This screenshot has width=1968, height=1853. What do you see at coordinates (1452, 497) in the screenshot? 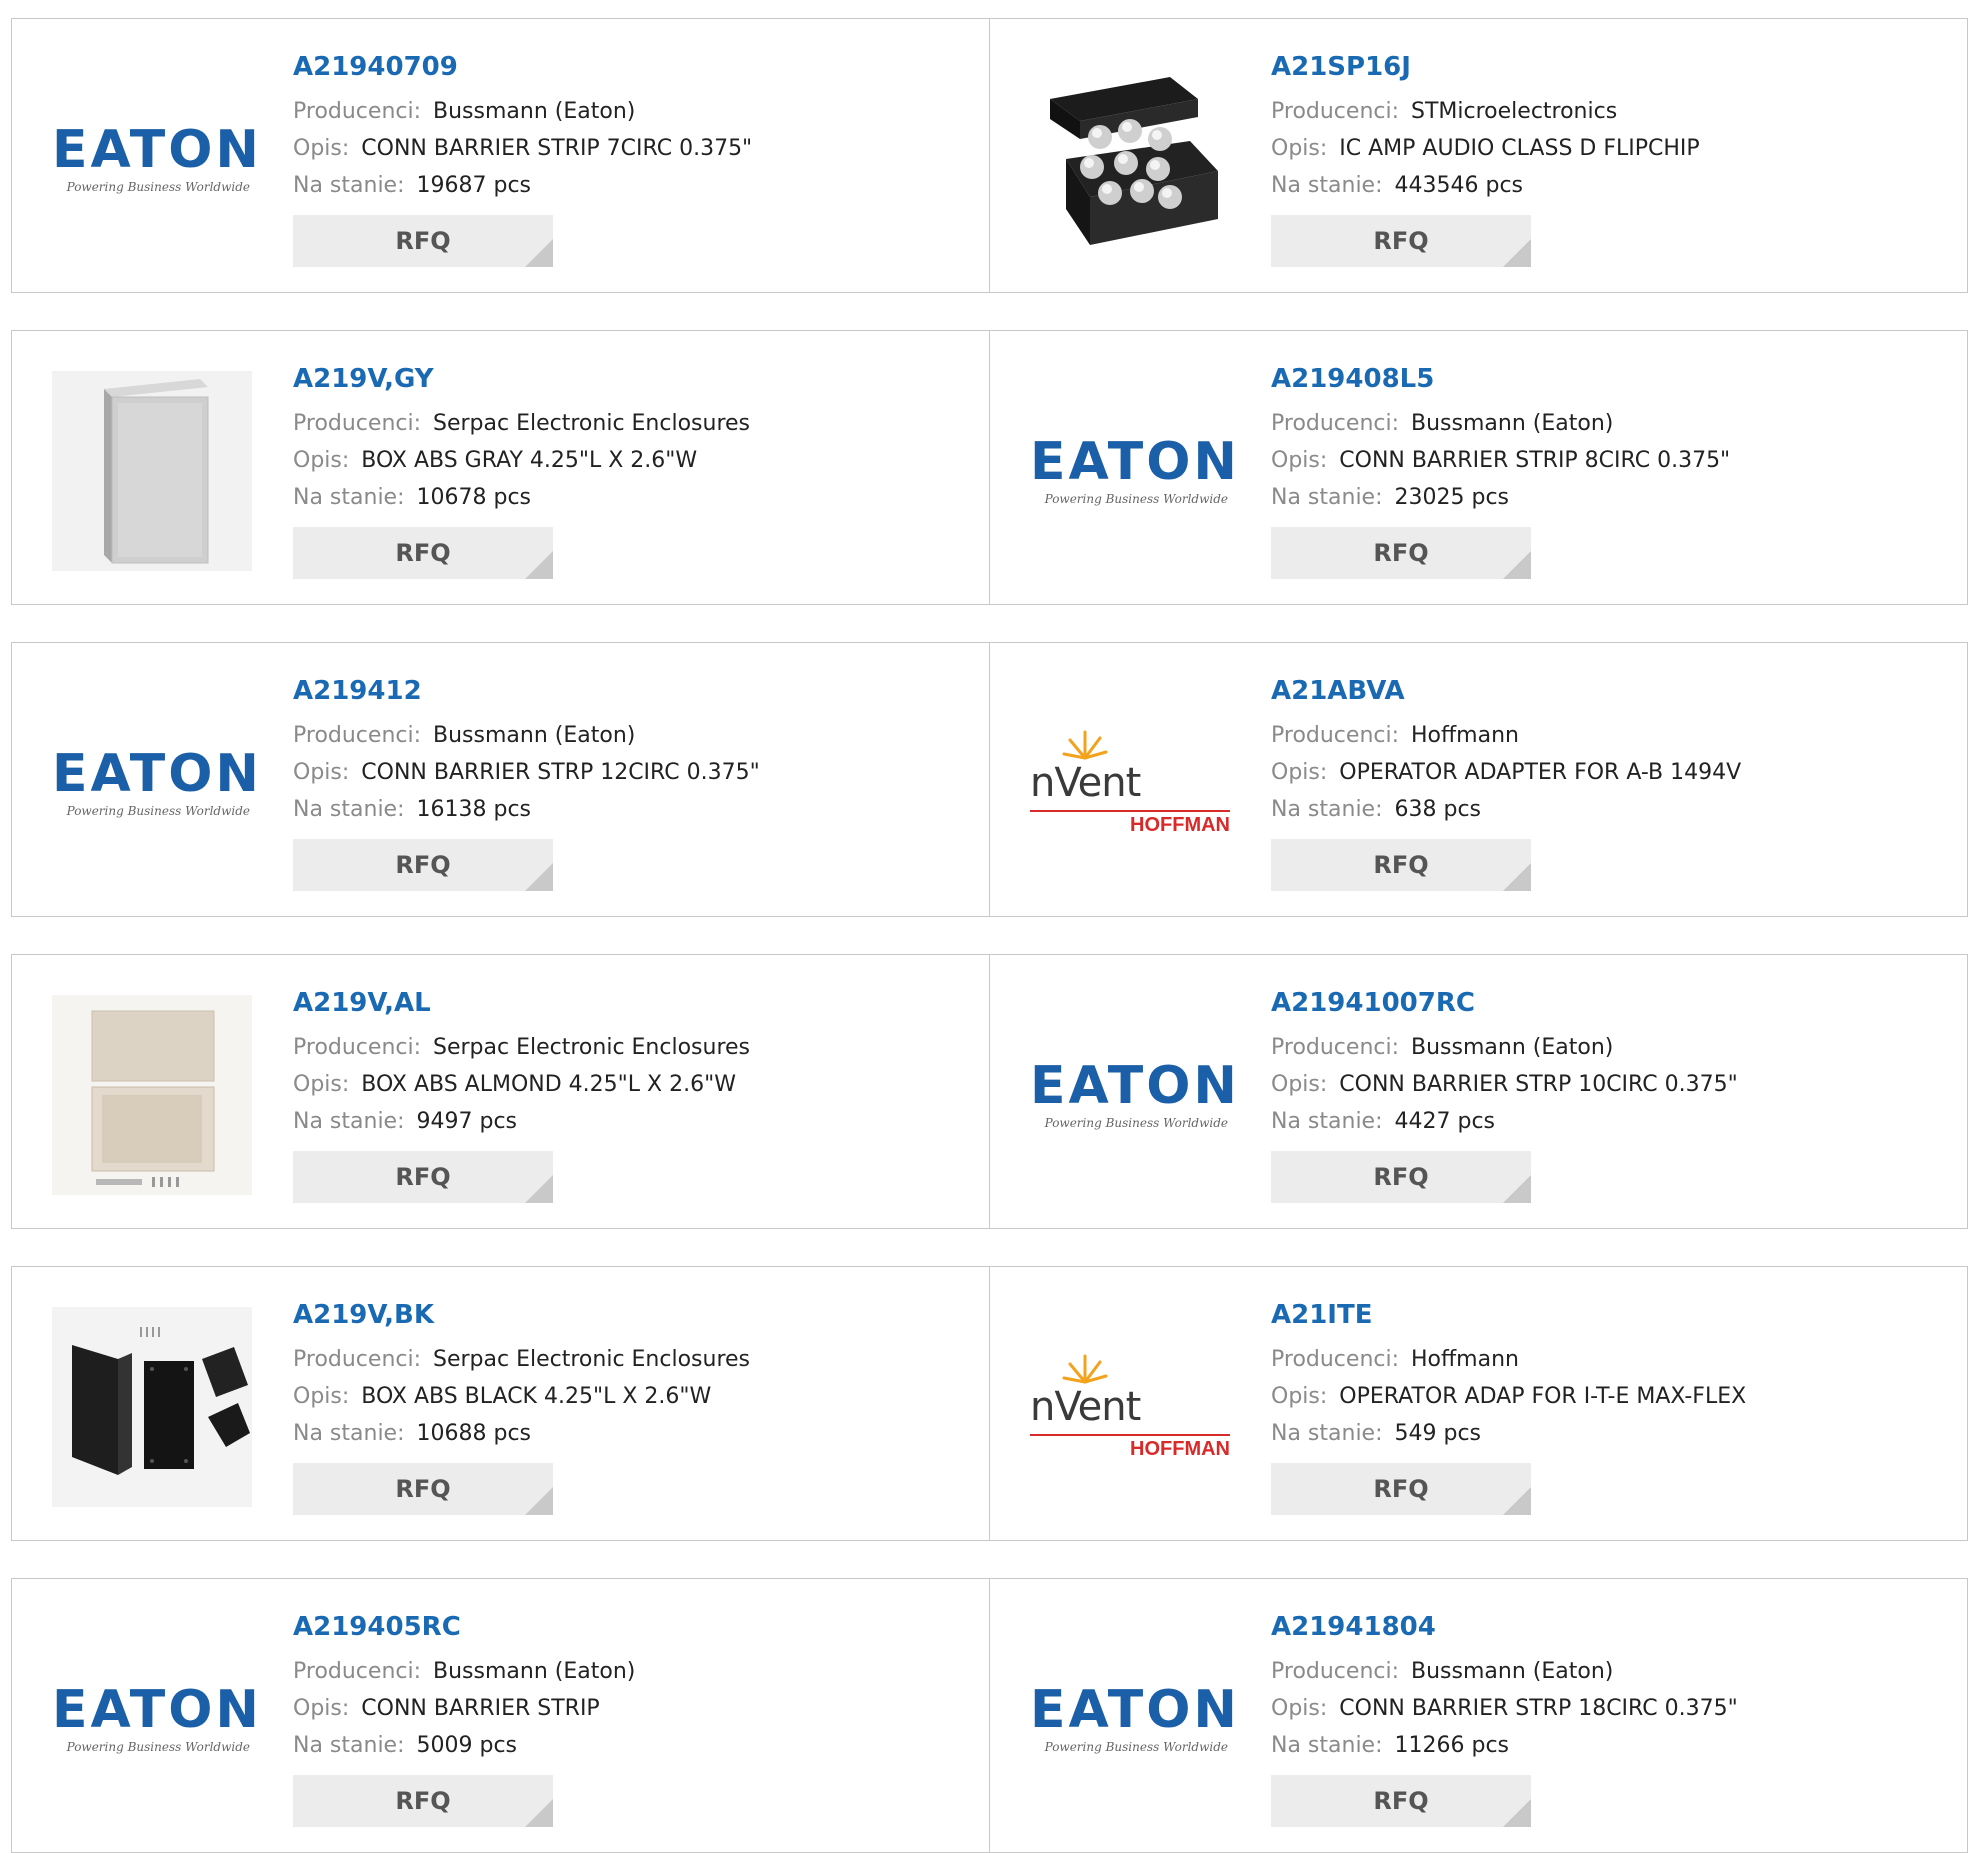
I see `stock-value: 23025 pcs` at bounding box center [1452, 497].